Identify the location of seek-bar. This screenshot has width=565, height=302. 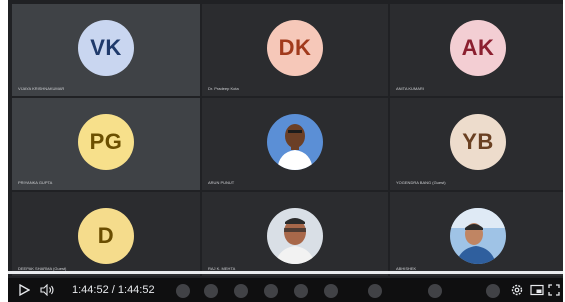
(285, 272).